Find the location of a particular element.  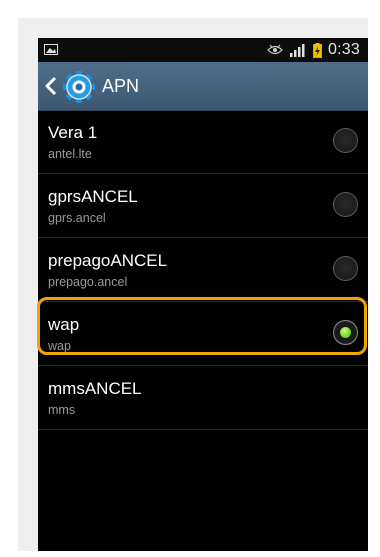

apn-address: wap is located at coordinates (59, 346).